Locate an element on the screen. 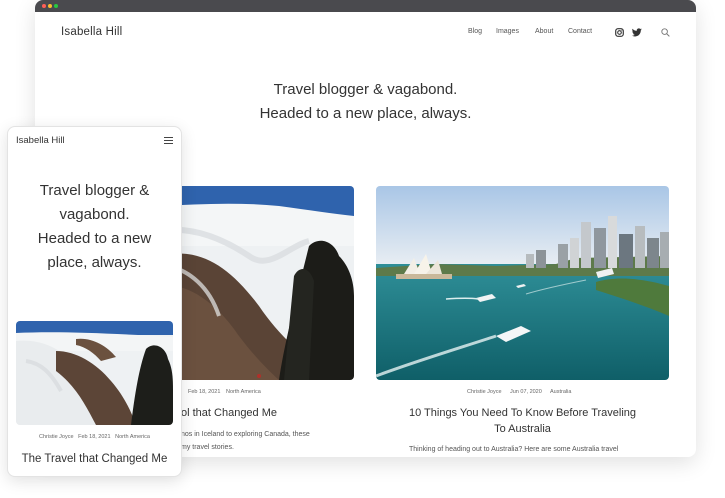  nav-images: Images is located at coordinates (507, 31).